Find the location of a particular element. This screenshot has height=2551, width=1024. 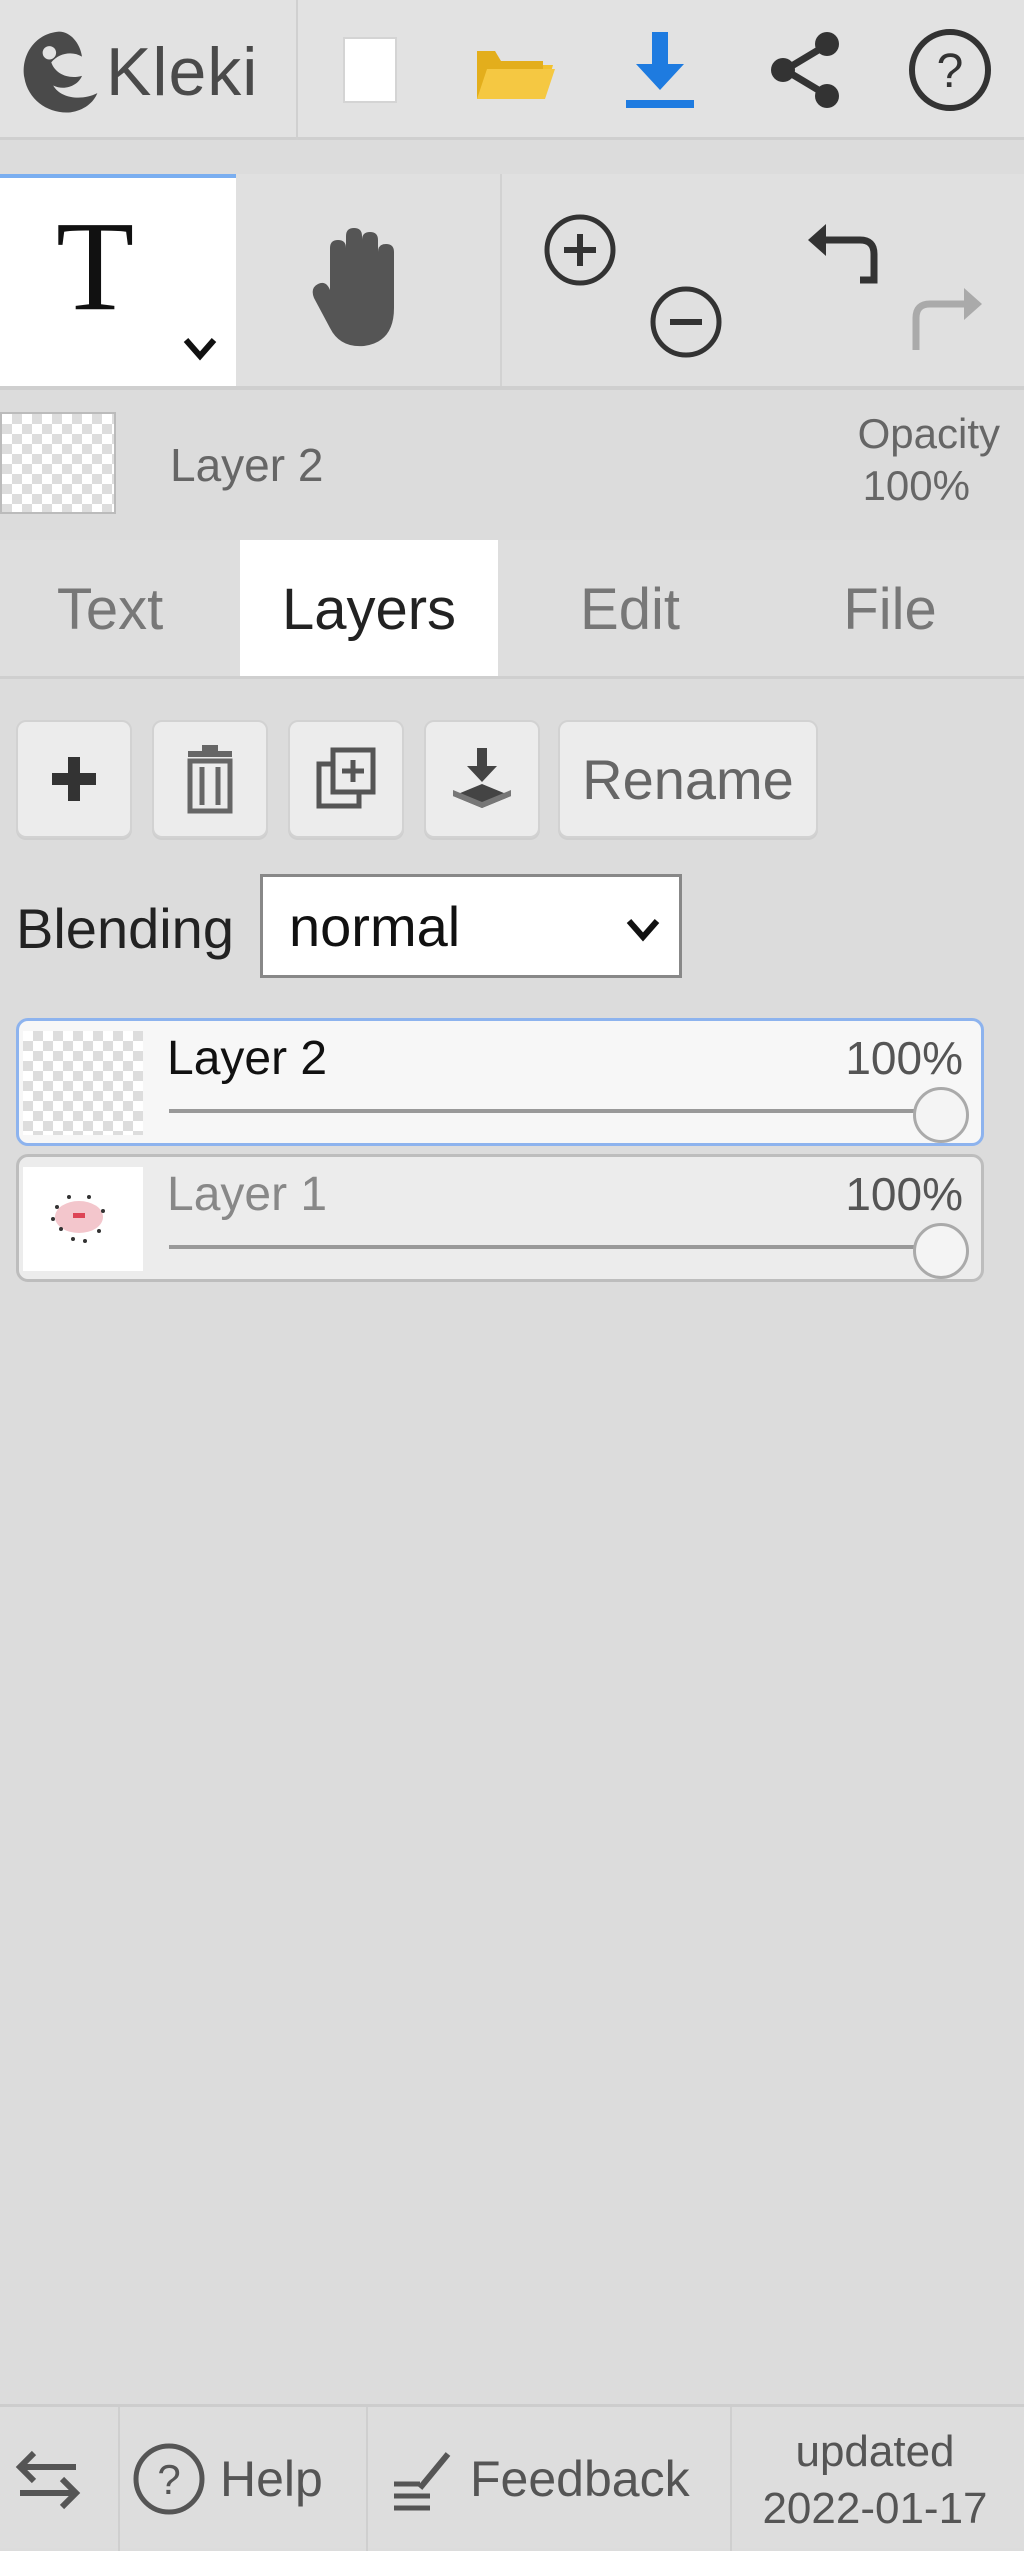

delete-layer-button is located at coordinates (210, 779).